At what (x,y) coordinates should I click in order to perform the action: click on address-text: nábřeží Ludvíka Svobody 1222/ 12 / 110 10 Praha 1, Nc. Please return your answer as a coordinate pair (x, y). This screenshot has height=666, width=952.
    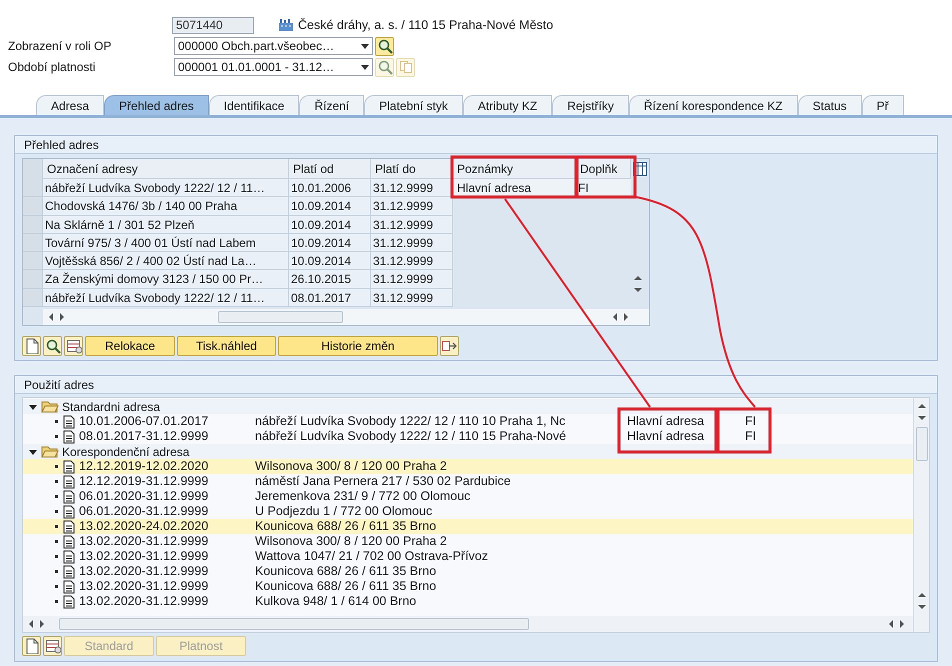
    Looking at the image, I should click on (410, 421).